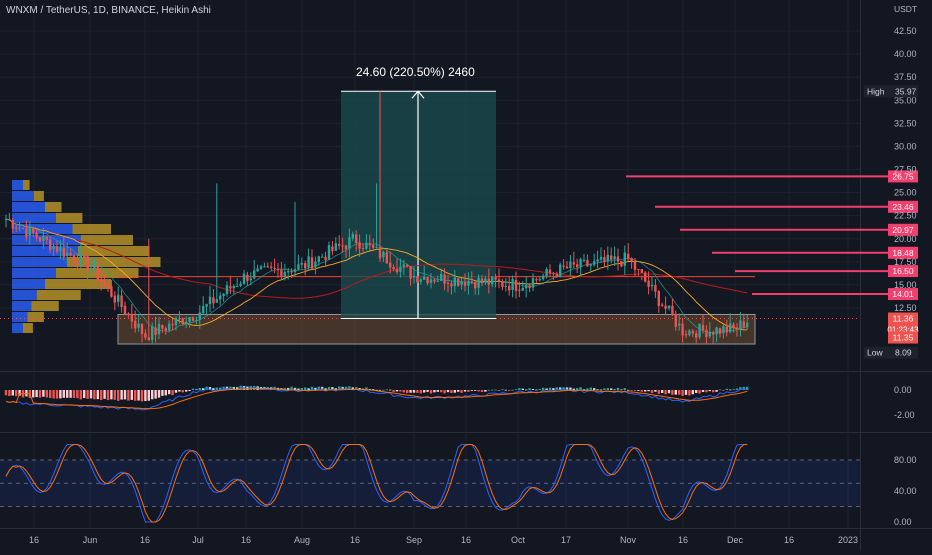 The width and height of the screenshot is (932, 555). I want to click on pane-separator, so click(466, 528).